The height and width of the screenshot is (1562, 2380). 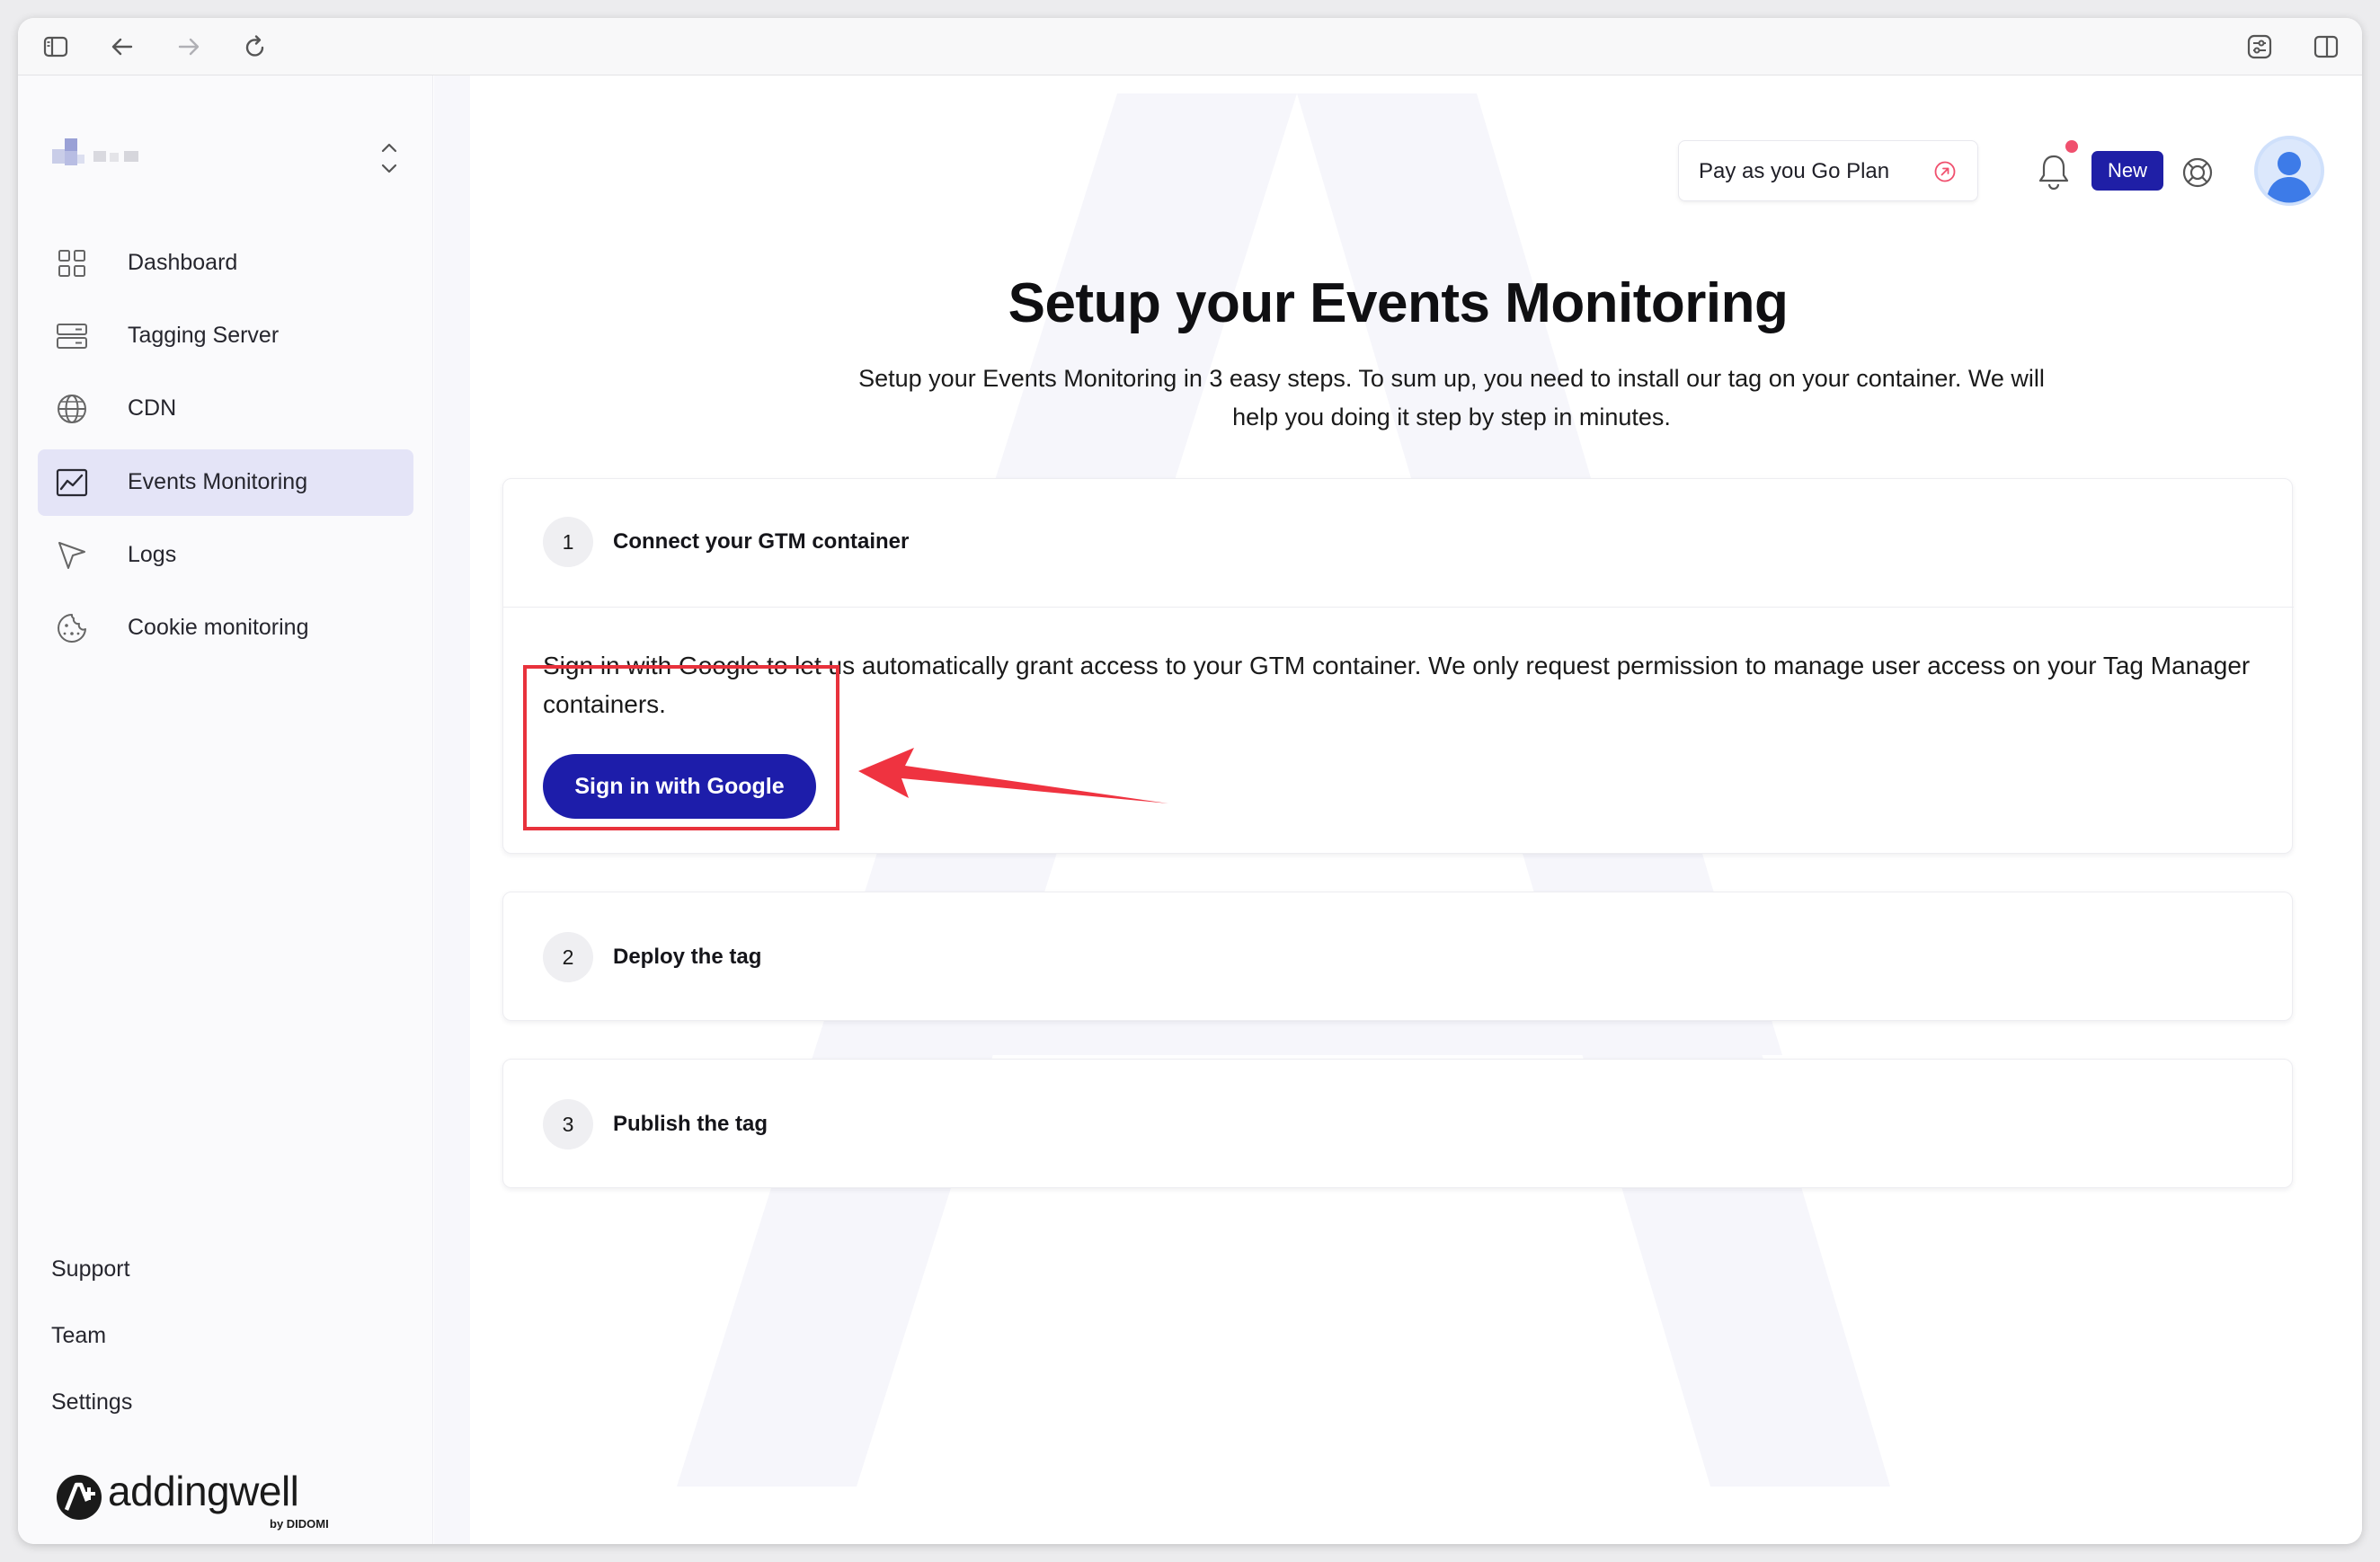 I want to click on brand-by-line: by DIDOMI, so click(x=299, y=1524).